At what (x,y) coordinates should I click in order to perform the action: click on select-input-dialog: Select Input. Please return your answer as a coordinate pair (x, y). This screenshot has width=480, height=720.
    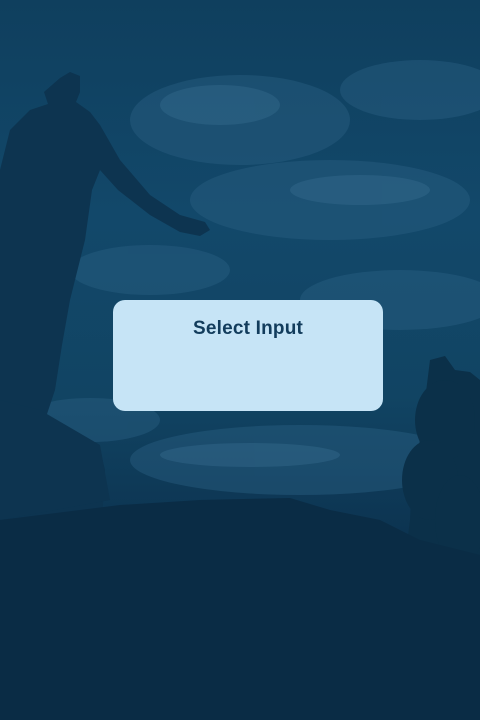
    Looking at the image, I should click on (248, 355).